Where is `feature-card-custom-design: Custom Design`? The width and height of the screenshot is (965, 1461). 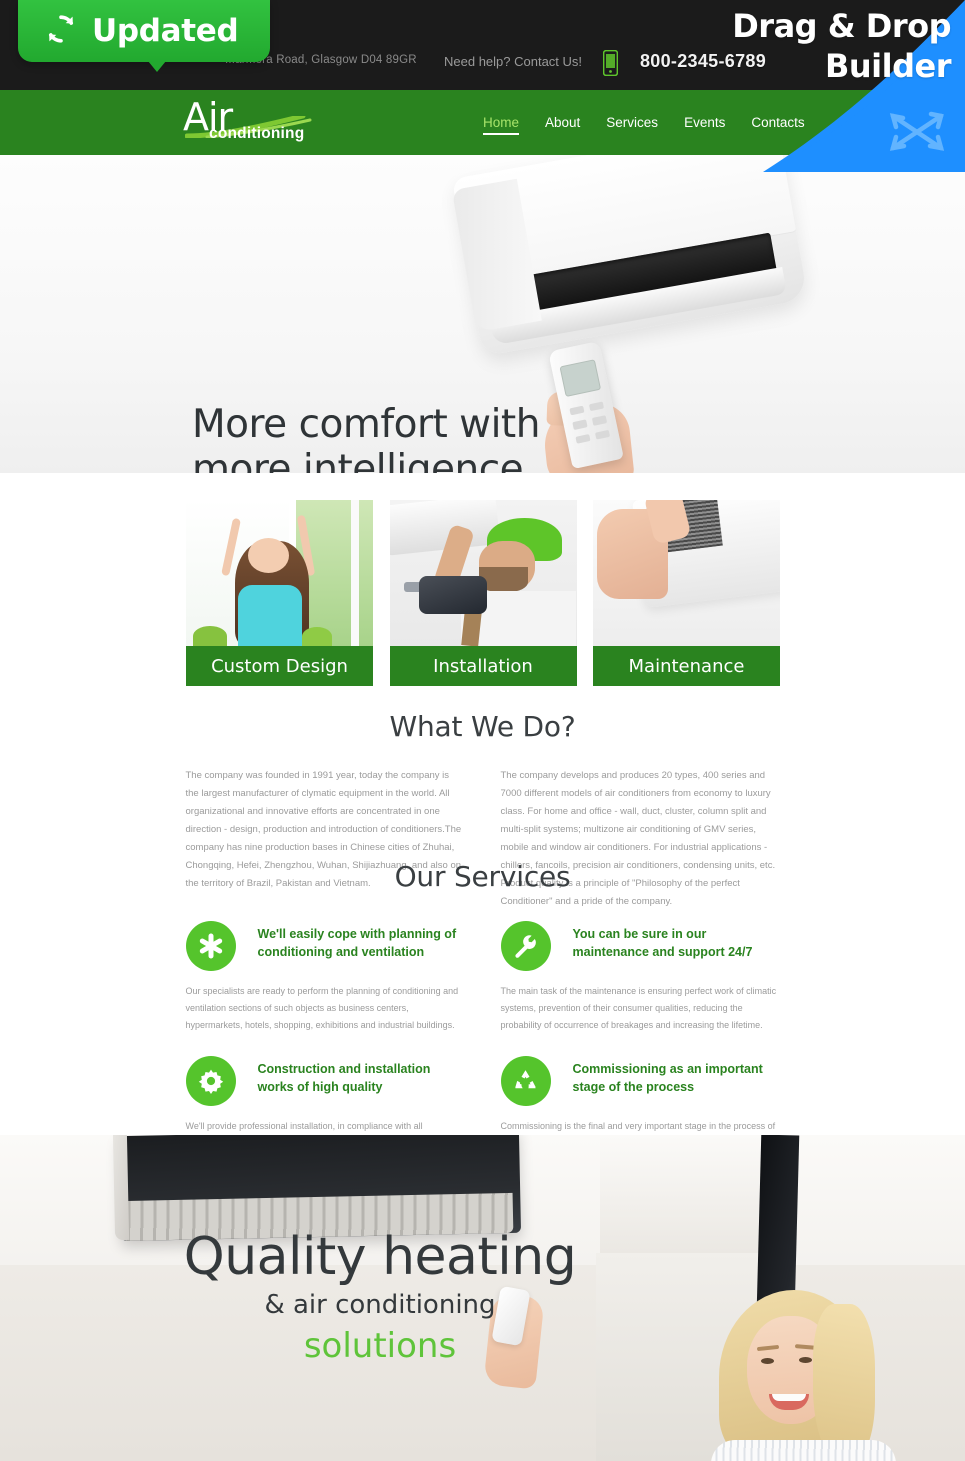 feature-card-custom-design: Custom Design is located at coordinates (279, 593).